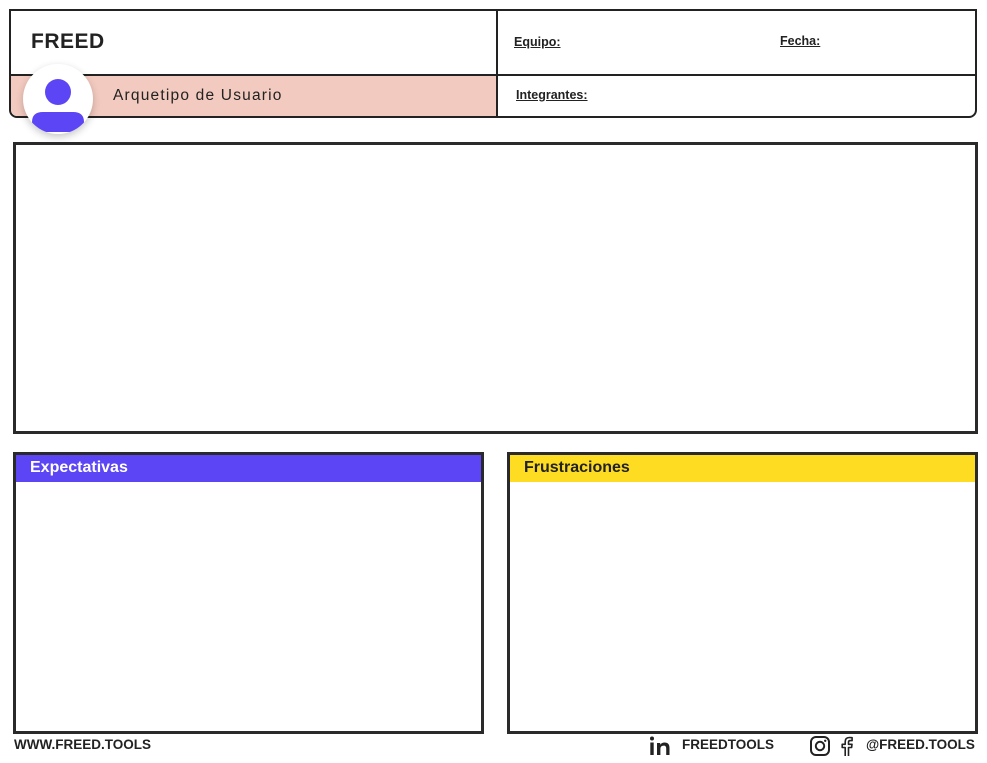 This screenshot has height=763, width=987. I want to click on frustrations-header: Frustraciones, so click(742, 468).